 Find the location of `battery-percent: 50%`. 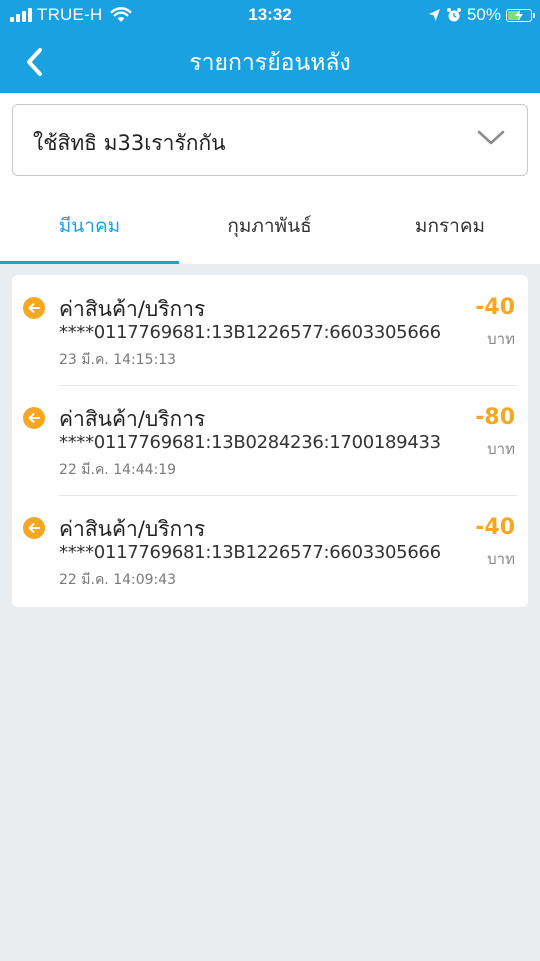

battery-percent: 50% is located at coordinates (483, 14).